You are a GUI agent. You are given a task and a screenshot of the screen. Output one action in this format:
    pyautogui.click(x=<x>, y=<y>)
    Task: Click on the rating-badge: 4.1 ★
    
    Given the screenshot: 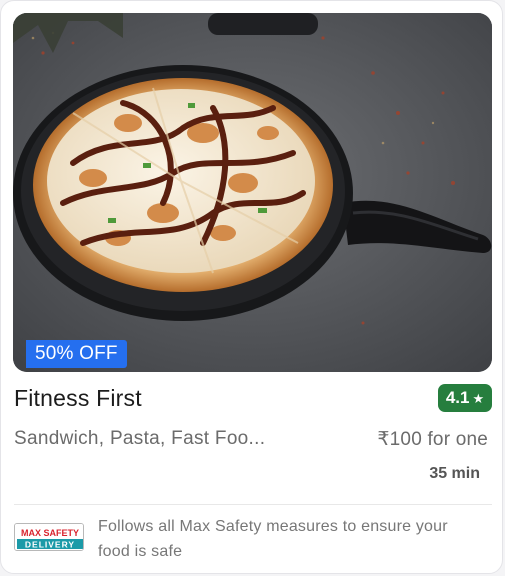 What is the action you would take?
    pyautogui.click(x=465, y=398)
    